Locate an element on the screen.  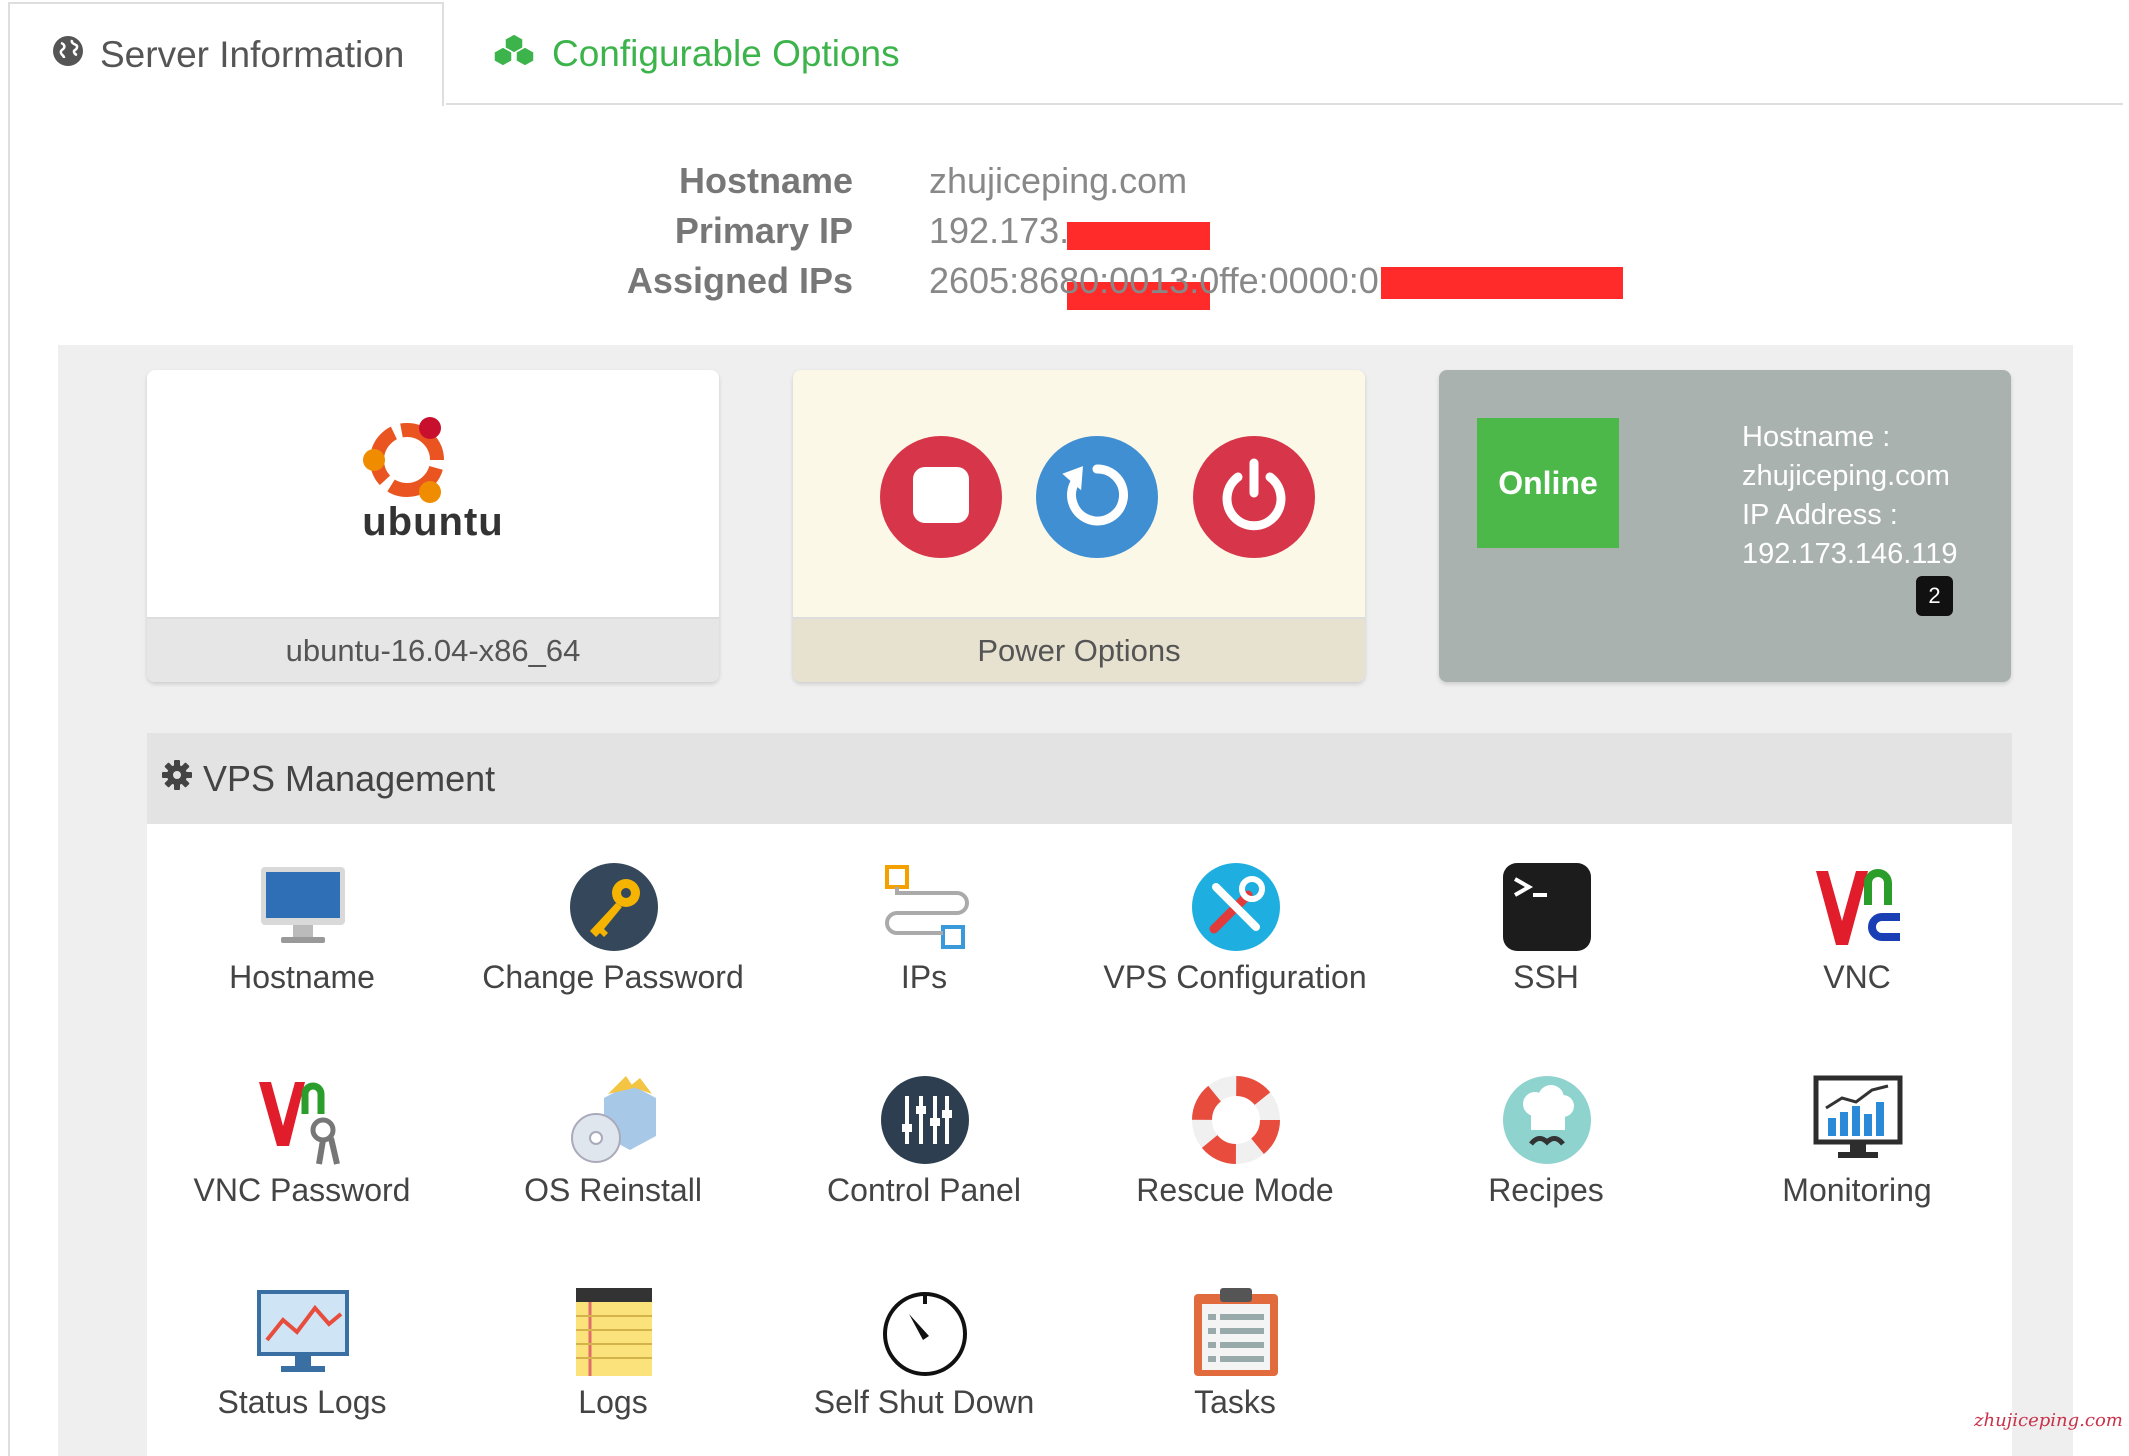
tile-label: VNC Password is located at coordinates (302, 1190).